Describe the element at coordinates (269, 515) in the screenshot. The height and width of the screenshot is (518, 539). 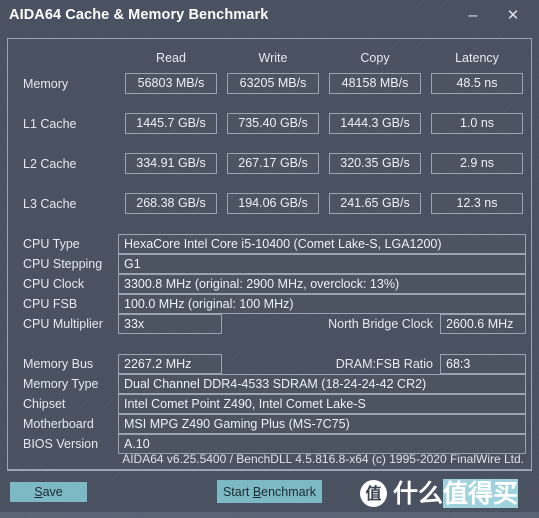
I see `bottom-strip` at that location.